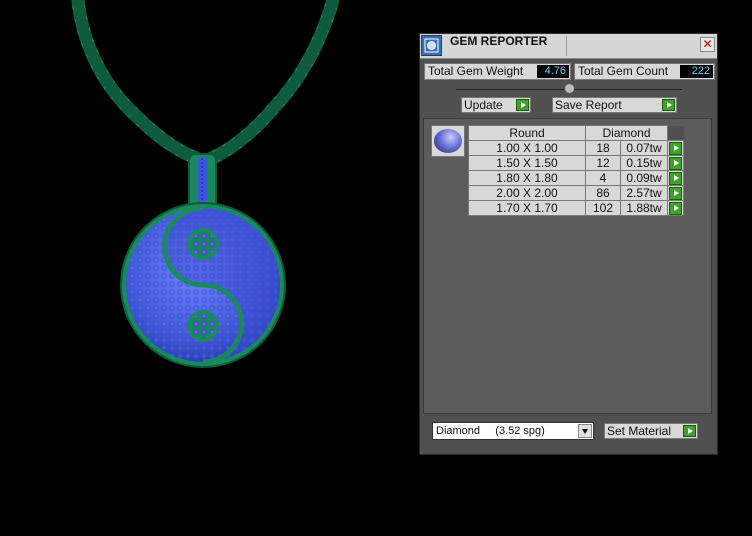  I want to click on table-row: 1.80 X 1.80 4 0.09tw, so click(576, 178).